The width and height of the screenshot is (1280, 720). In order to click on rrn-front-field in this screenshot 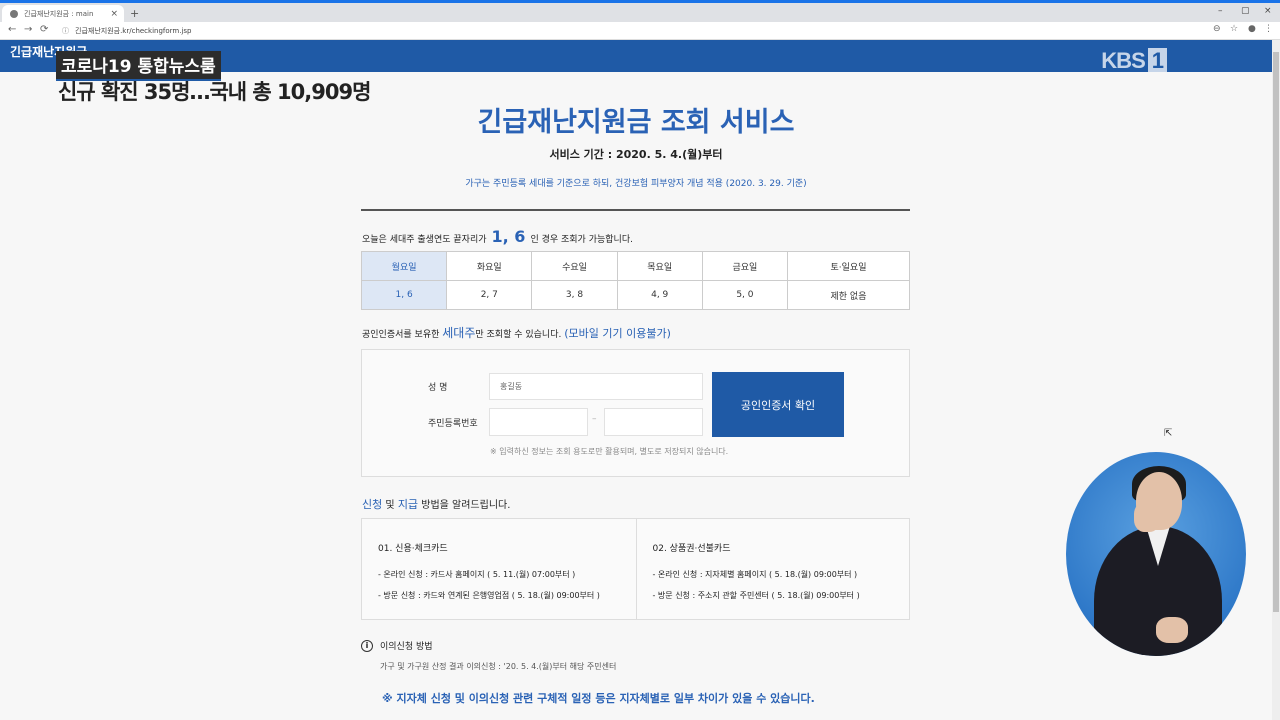, I will do `click(538, 422)`.